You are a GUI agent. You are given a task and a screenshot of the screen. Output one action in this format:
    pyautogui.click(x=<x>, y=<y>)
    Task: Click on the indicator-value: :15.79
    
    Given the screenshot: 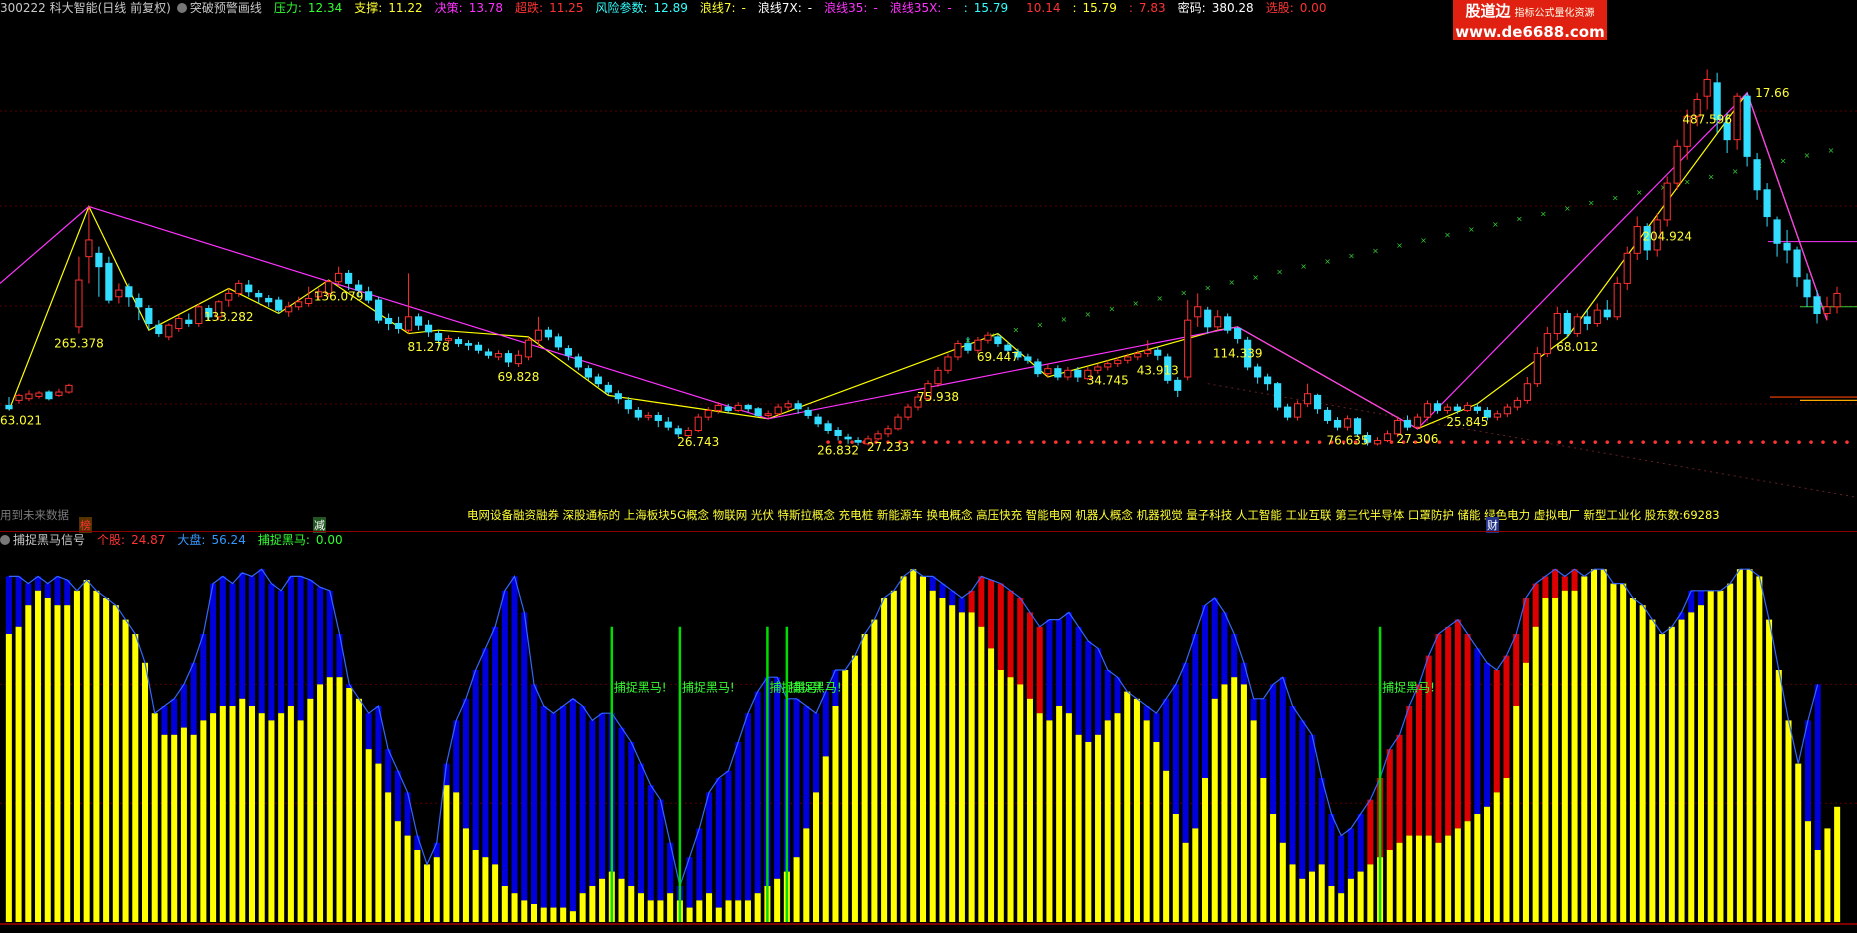 What is the action you would take?
    pyautogui.click(x=989, y=8)
    